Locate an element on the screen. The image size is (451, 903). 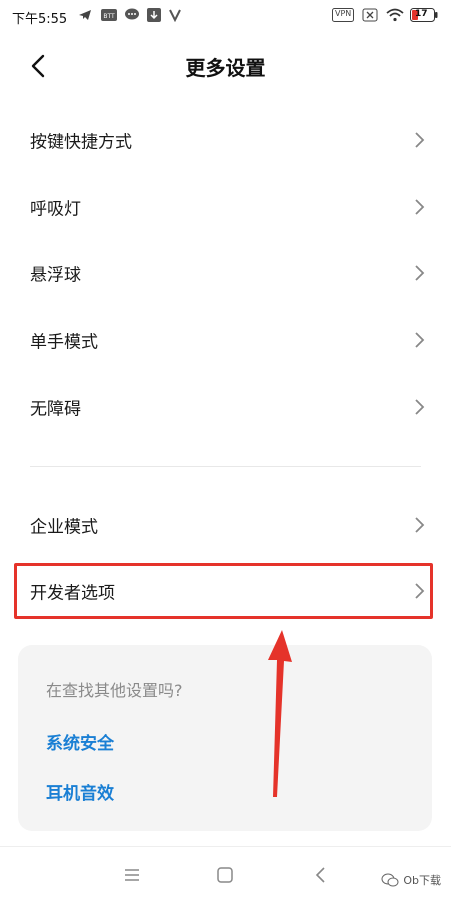
wechat-icon is located at coordinates (390, 880).